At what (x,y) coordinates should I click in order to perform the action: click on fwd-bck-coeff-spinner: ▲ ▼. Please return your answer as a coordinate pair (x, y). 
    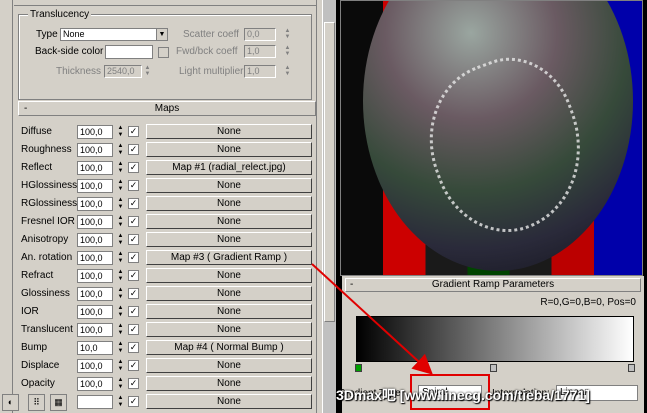
    Looking at the image, I should click on (287, 51).